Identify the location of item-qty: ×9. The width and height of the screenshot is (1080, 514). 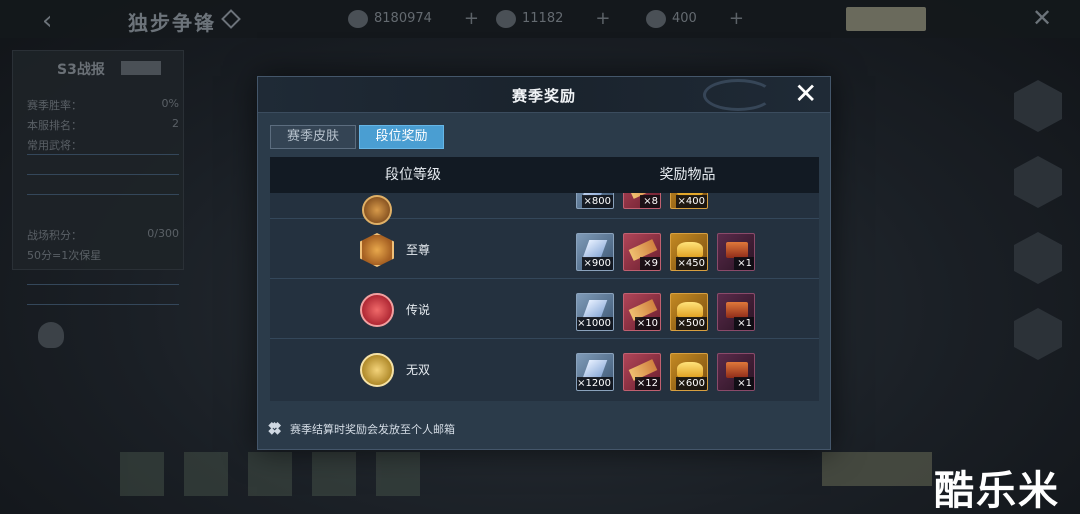
(650, 263).